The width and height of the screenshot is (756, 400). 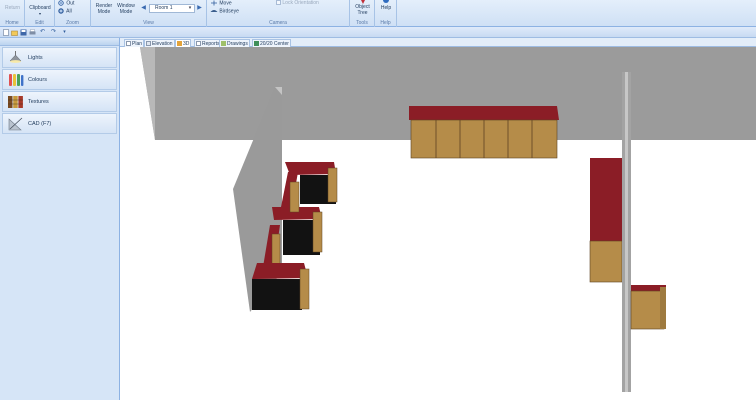 What do you see at coordinates (59, 123) in the screenshot?
I see `left-panel-item-cad: CAD (F7)` at bounding box center [59, 123].